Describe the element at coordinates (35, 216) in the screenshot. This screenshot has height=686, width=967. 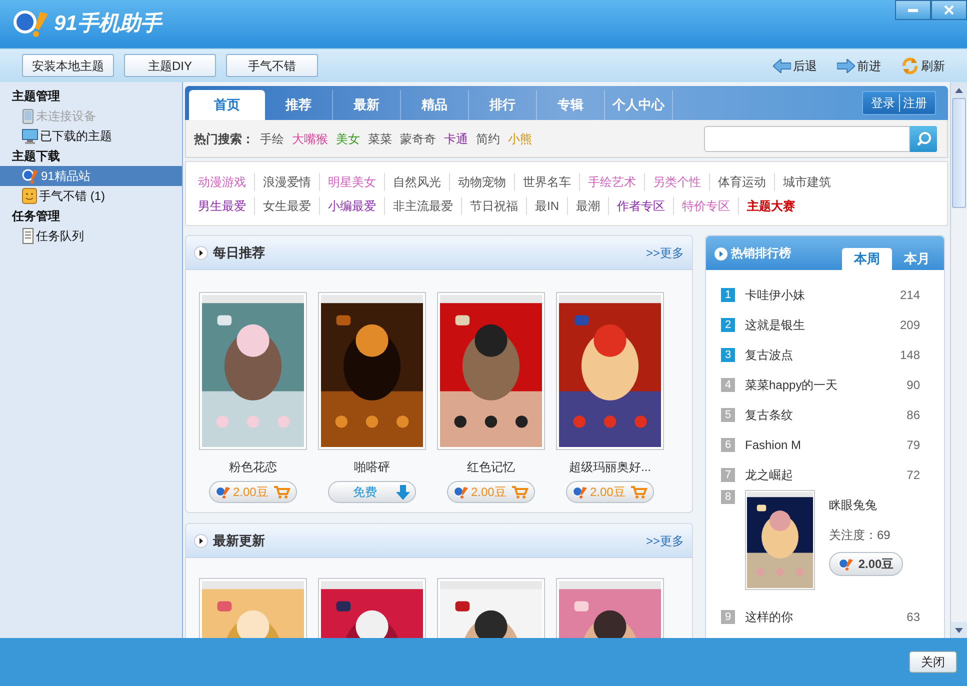
I see `group-header: 任务管理` at that location.